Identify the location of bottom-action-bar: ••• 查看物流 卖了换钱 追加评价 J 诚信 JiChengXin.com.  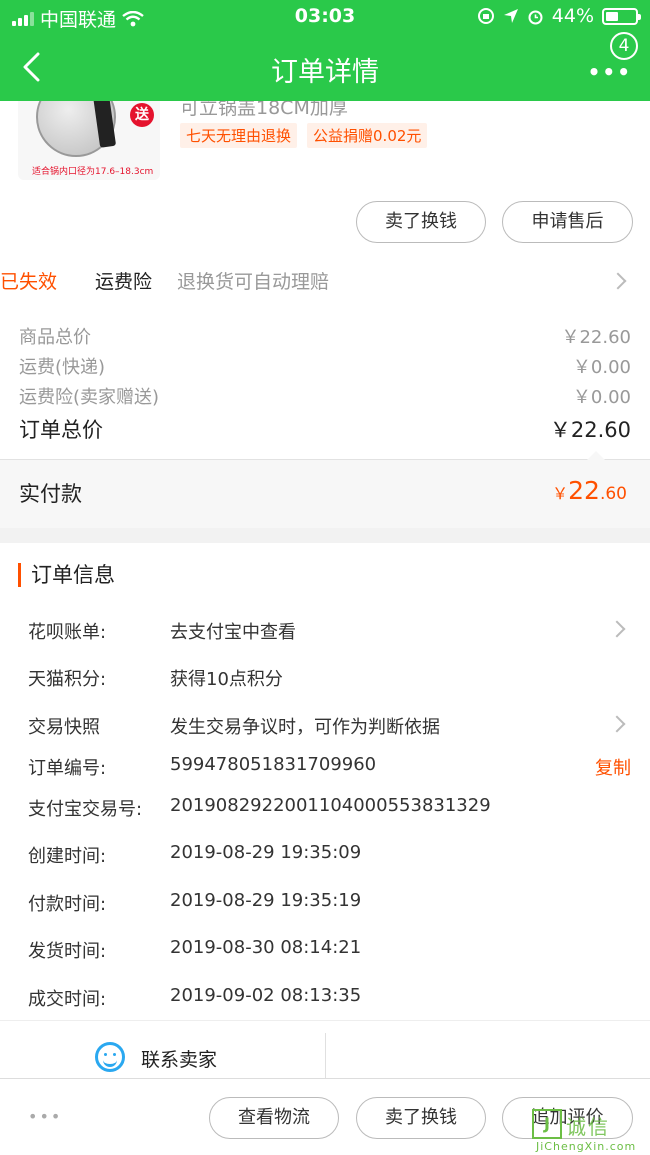
(325, 1116).